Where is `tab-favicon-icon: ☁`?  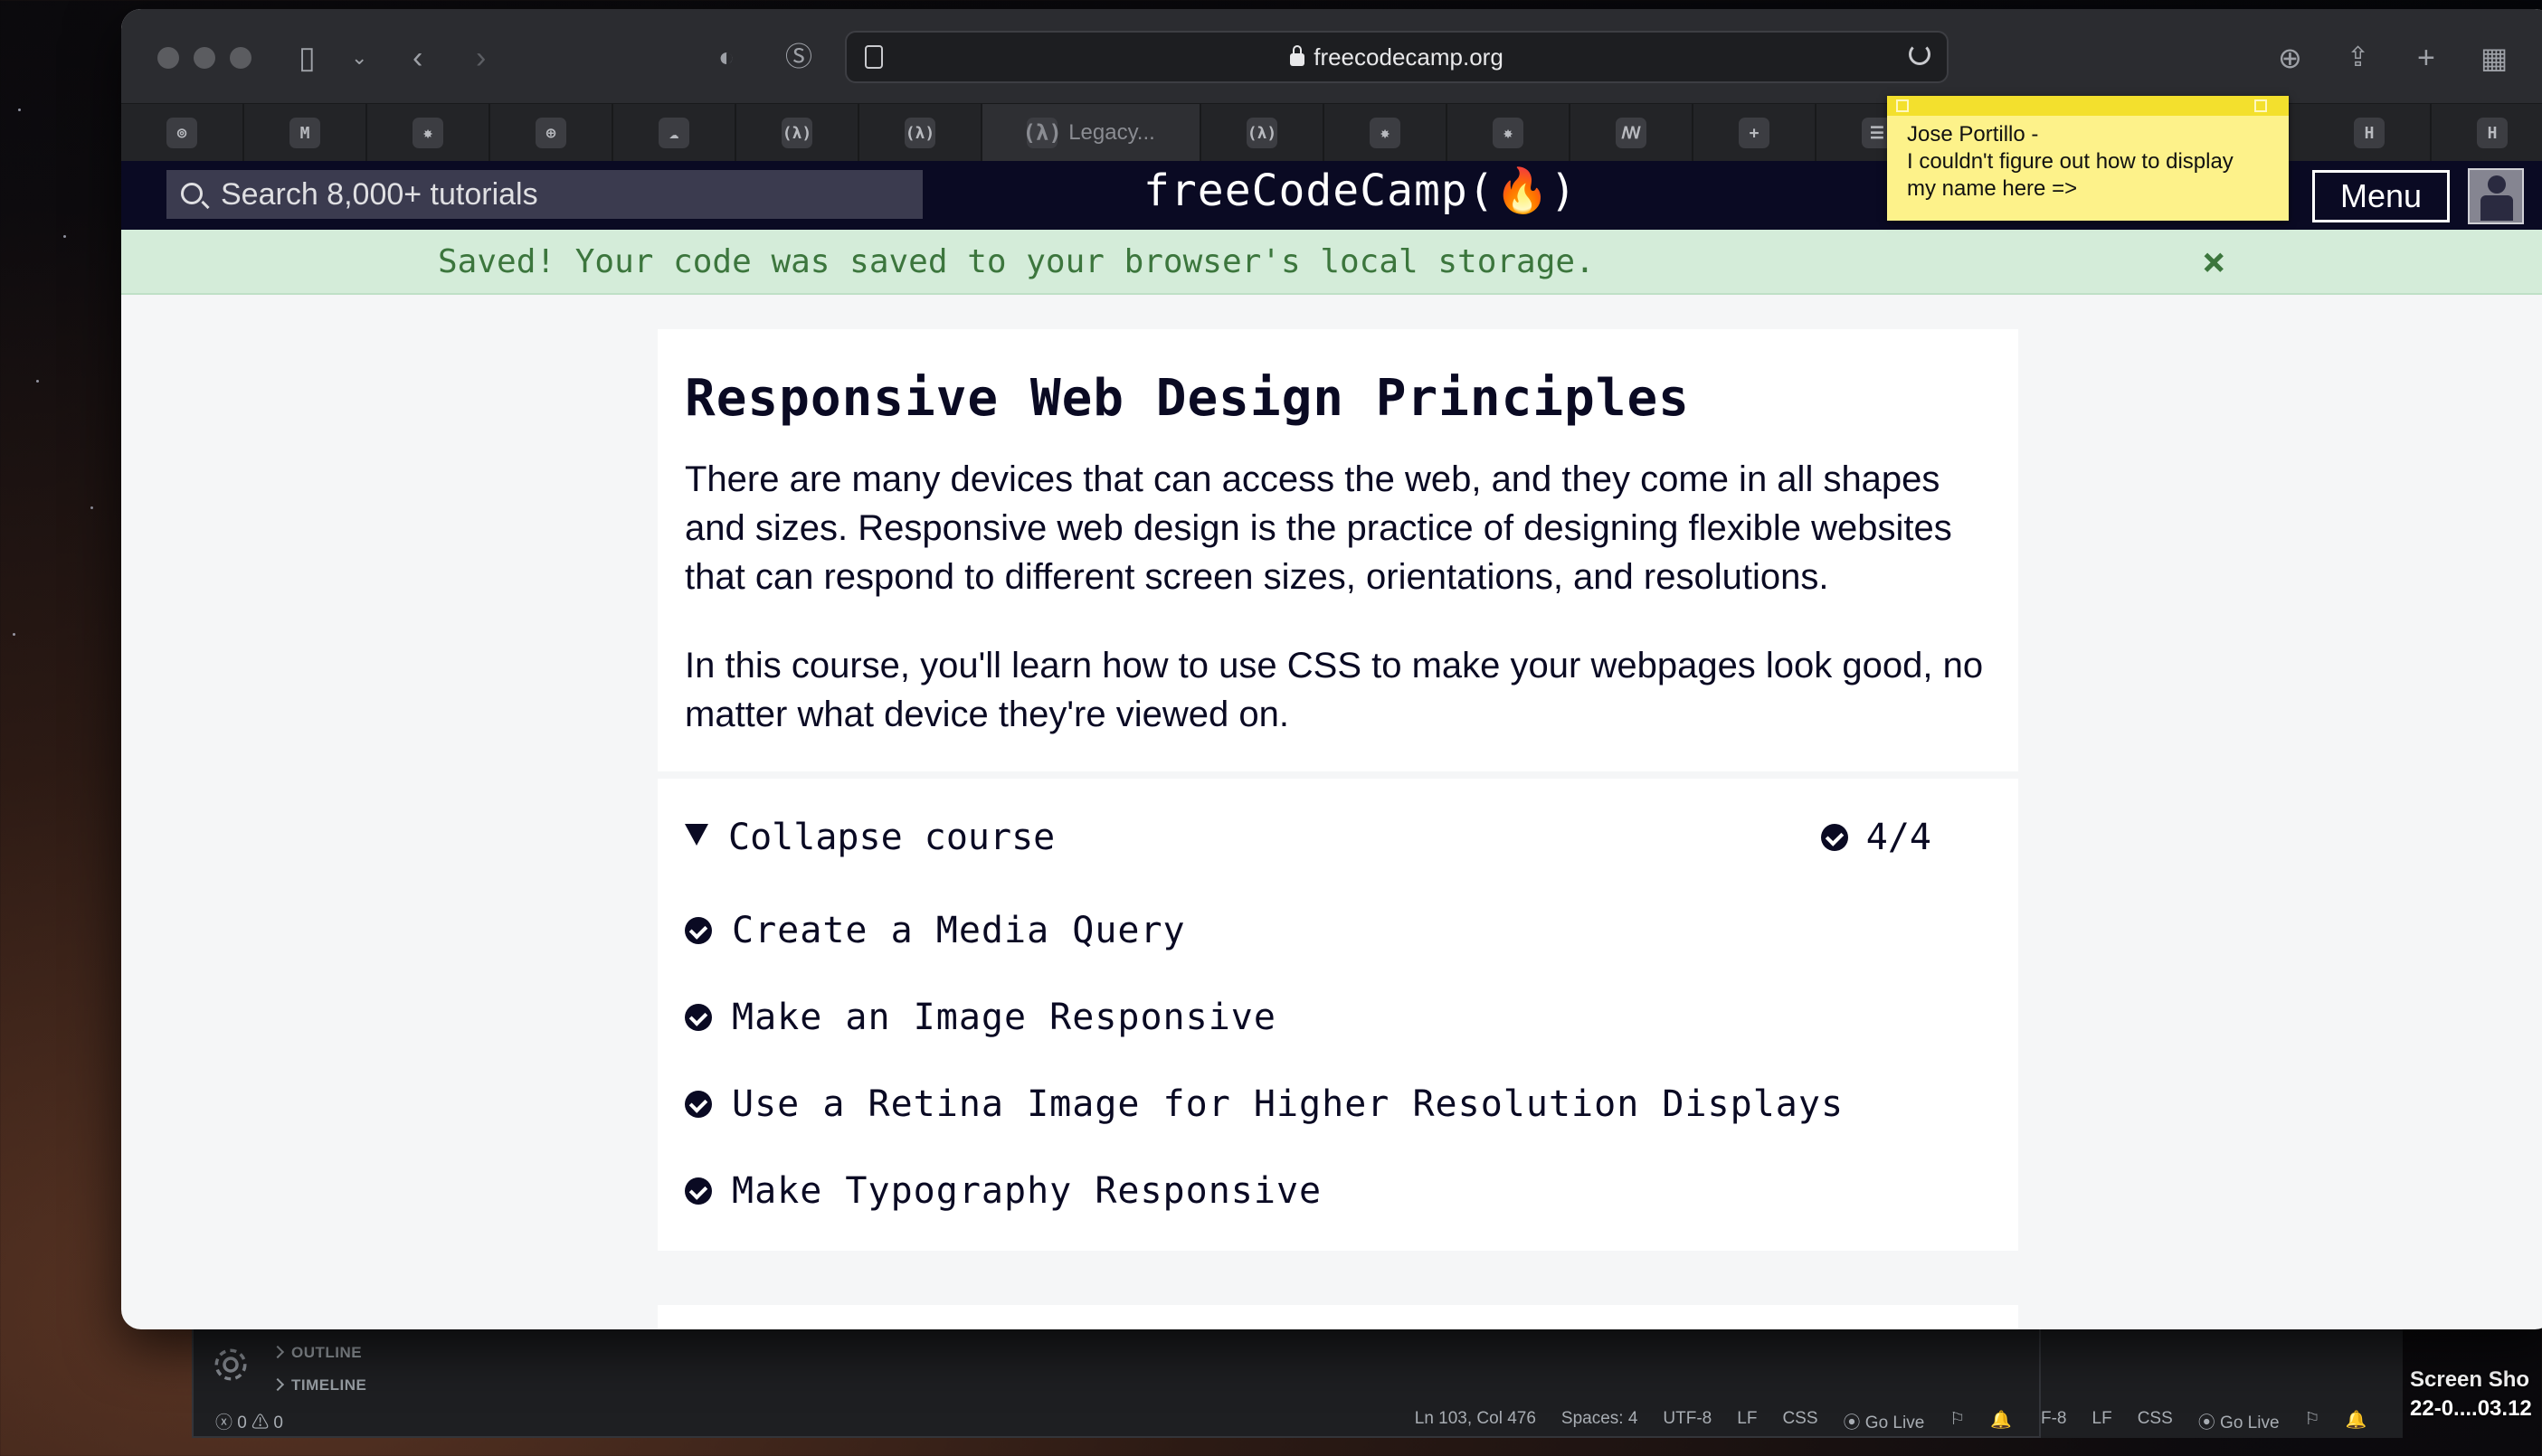 tab-favicon-icon: ☁ is located at coordinates (674, 133).